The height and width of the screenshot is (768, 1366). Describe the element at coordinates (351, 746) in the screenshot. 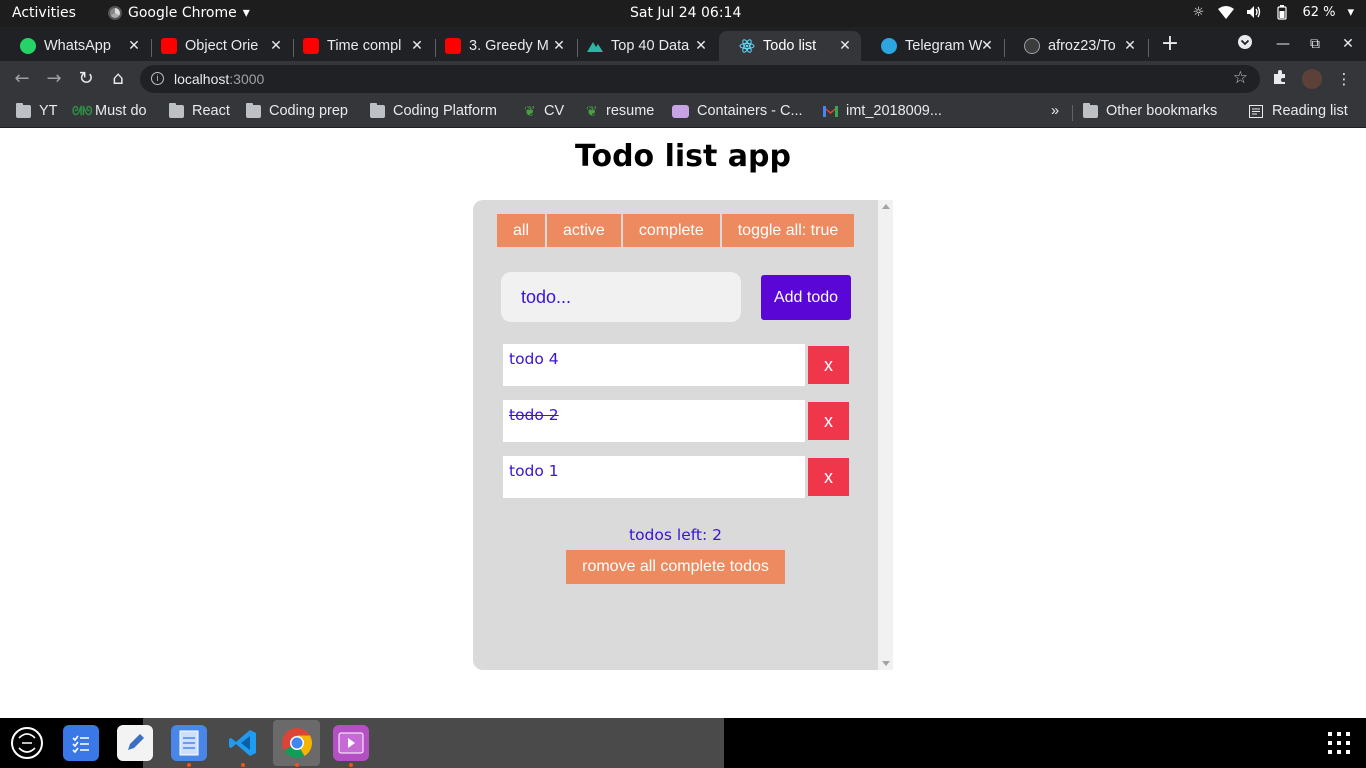

I see `media-player-icon` at that location.